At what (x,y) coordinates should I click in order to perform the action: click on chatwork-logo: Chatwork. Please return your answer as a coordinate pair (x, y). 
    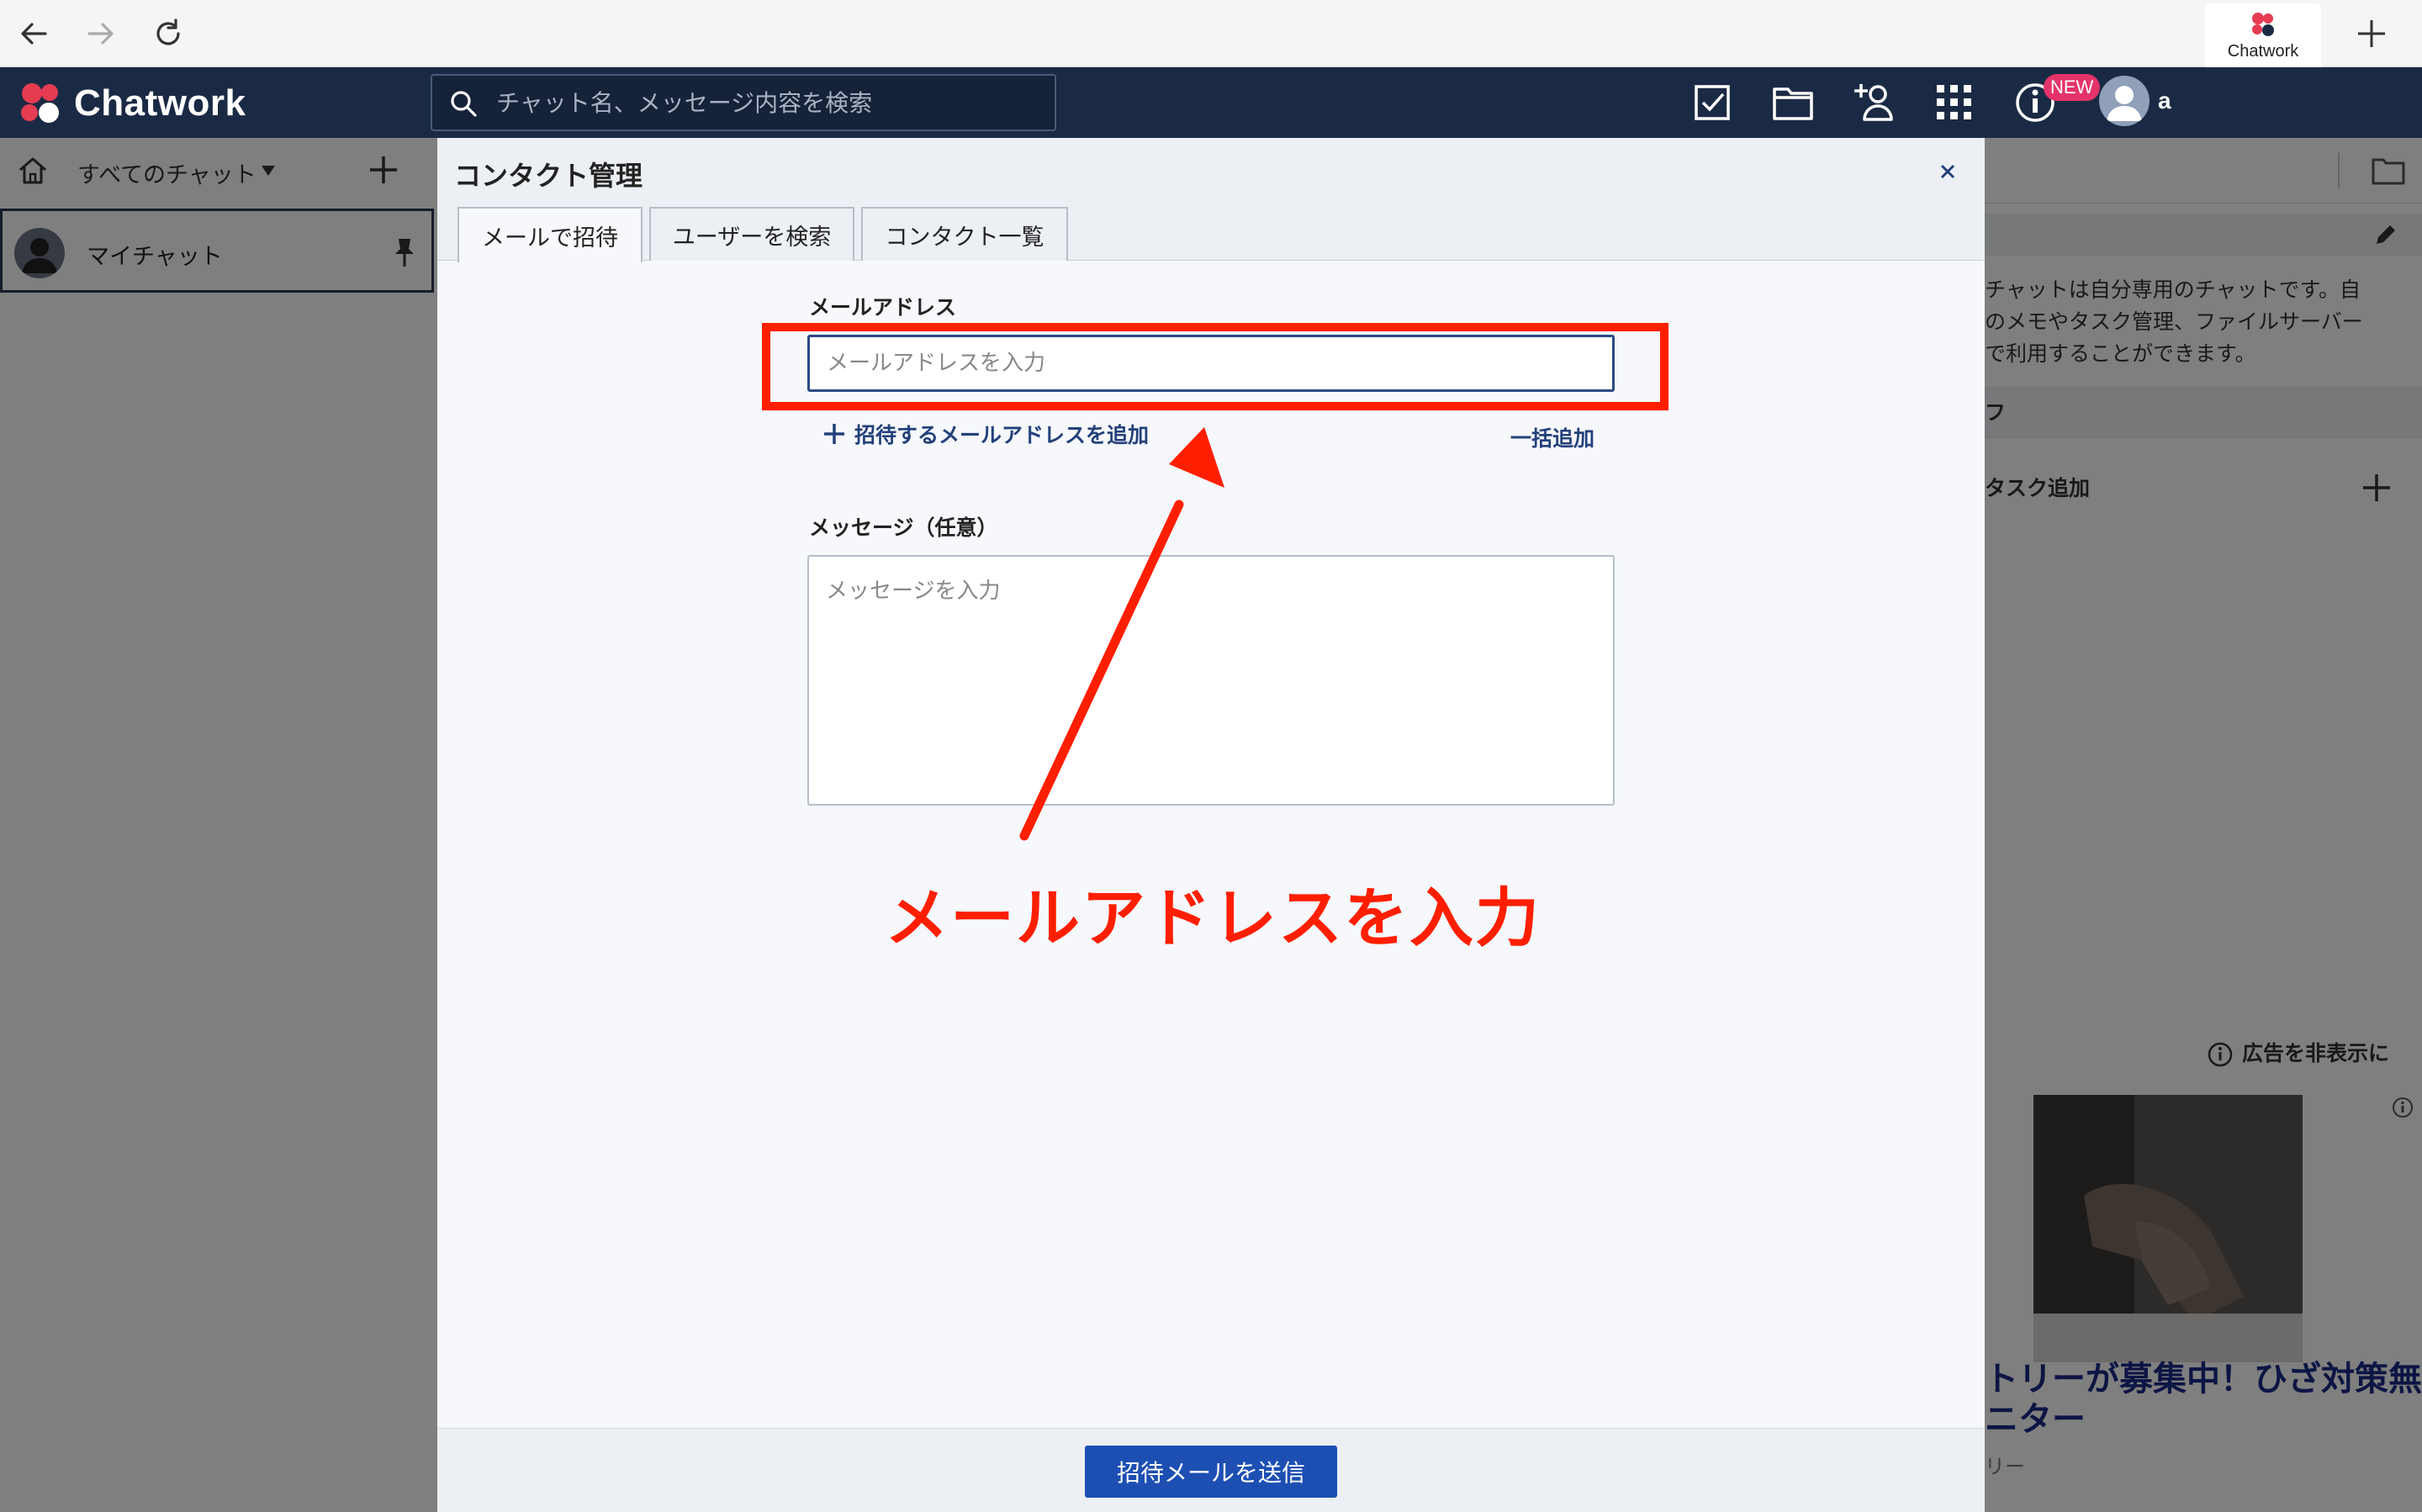
    Looking at the image, I should click on (130, 103).